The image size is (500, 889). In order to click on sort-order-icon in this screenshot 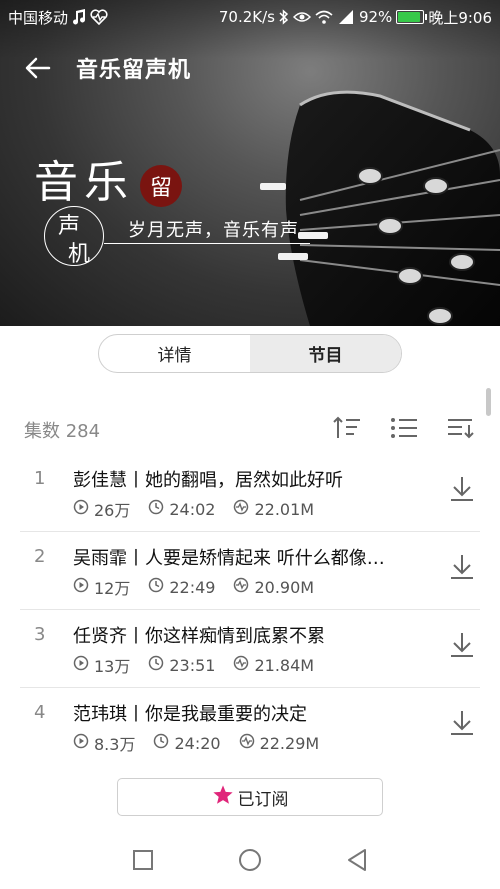, I will do `click(347, 430)`.